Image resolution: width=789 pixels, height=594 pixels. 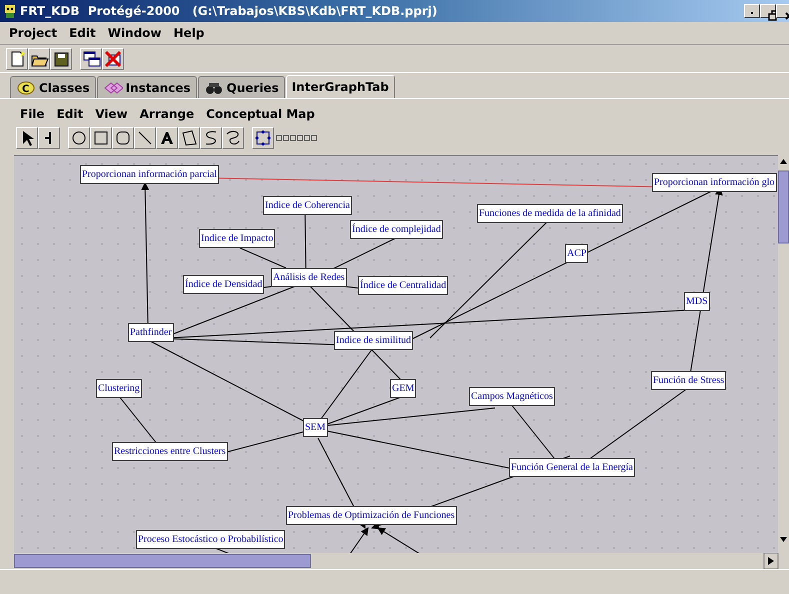 What do you see at coordinates (237, 238) in the screenshot?
I see `concept-node: Indice de Impacto` at bounding box center [237, 238].